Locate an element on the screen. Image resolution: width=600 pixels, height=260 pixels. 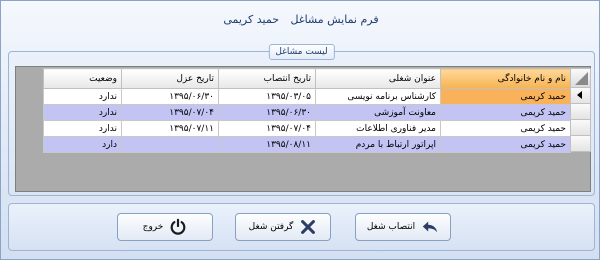
cell-status: دارد is located at coordinates (82, 144).